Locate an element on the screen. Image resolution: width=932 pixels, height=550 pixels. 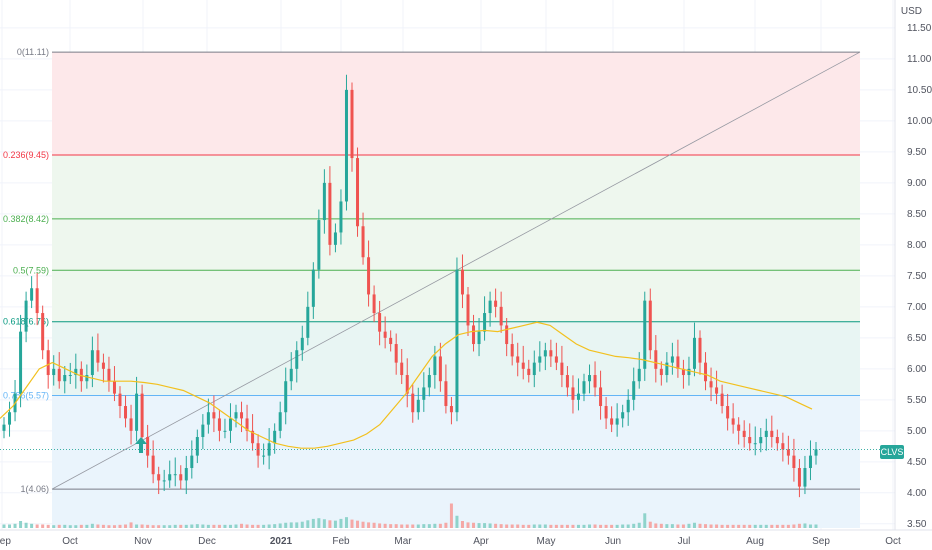
symbol-badge: CLVS is located at coordinates (892, 452).